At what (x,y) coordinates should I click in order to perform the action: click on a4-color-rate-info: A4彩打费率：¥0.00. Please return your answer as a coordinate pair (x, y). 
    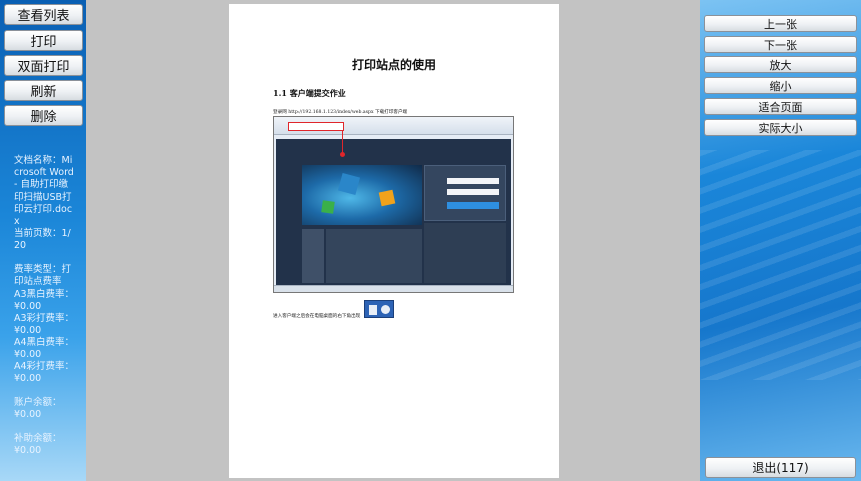
    Looking at the image, I should click on (44, 373).